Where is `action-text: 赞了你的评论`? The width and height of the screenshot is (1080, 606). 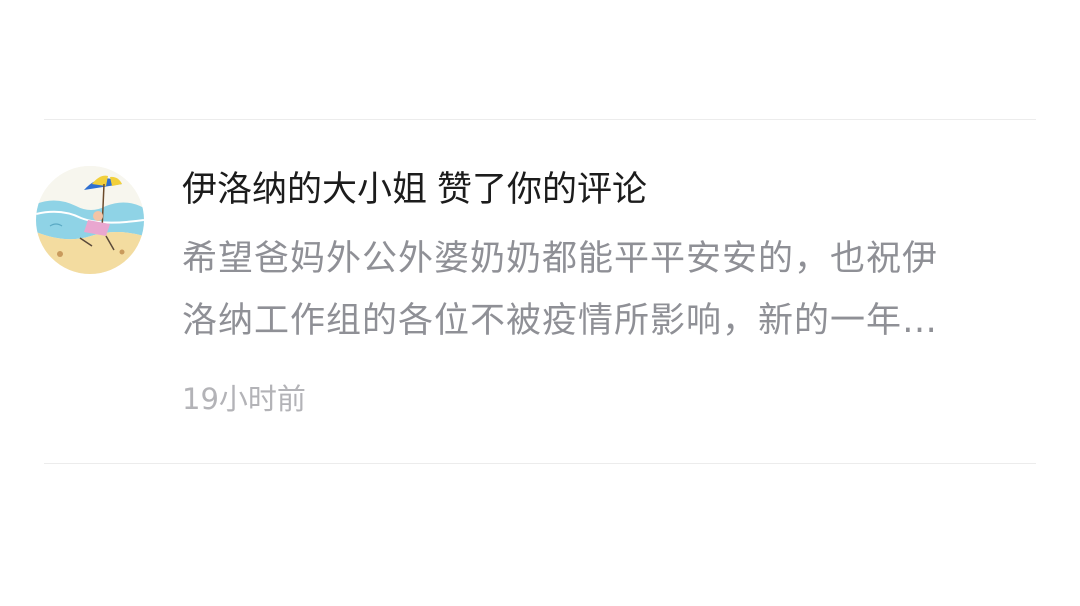
action-text: 赞了你的评论 is located at coordinates (542, 190).